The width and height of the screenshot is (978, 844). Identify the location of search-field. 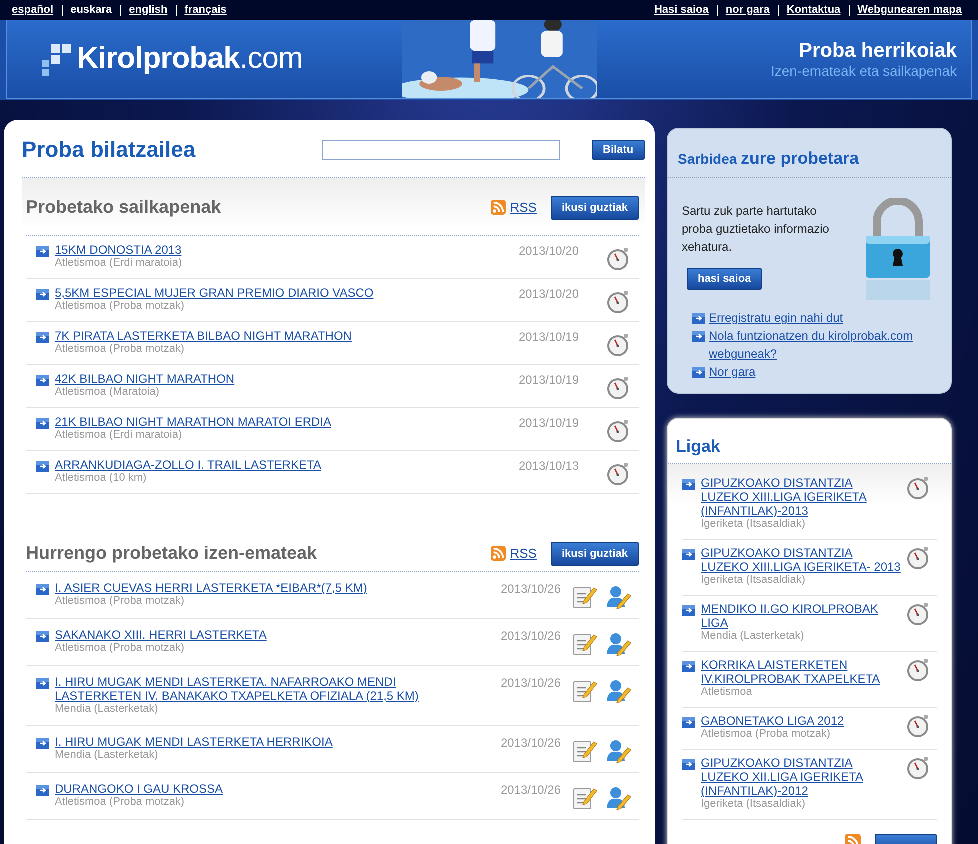
(441, 150).